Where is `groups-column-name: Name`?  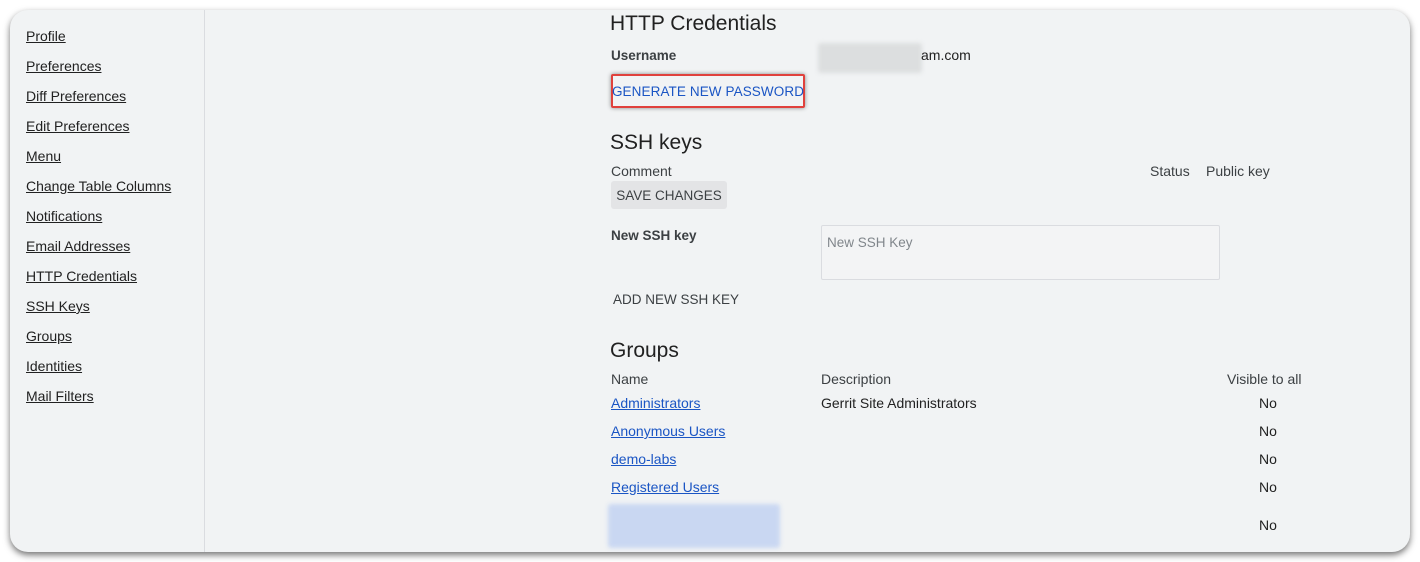
groups-column-name: Name is located at coordinates (630, 379).